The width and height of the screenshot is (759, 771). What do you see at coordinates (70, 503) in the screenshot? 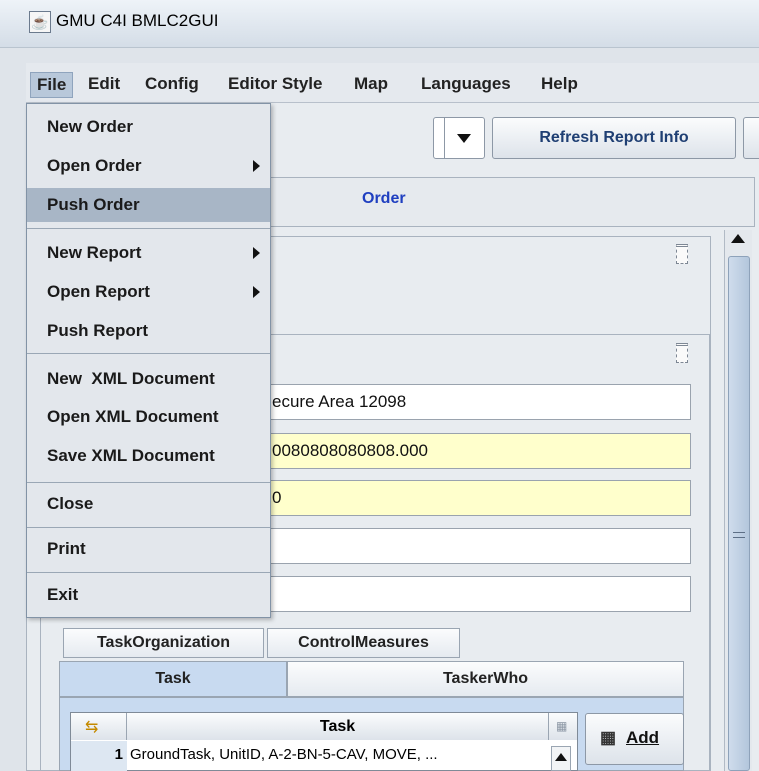
I see `menu-item-label: Close` at bounding box center [70, 503].